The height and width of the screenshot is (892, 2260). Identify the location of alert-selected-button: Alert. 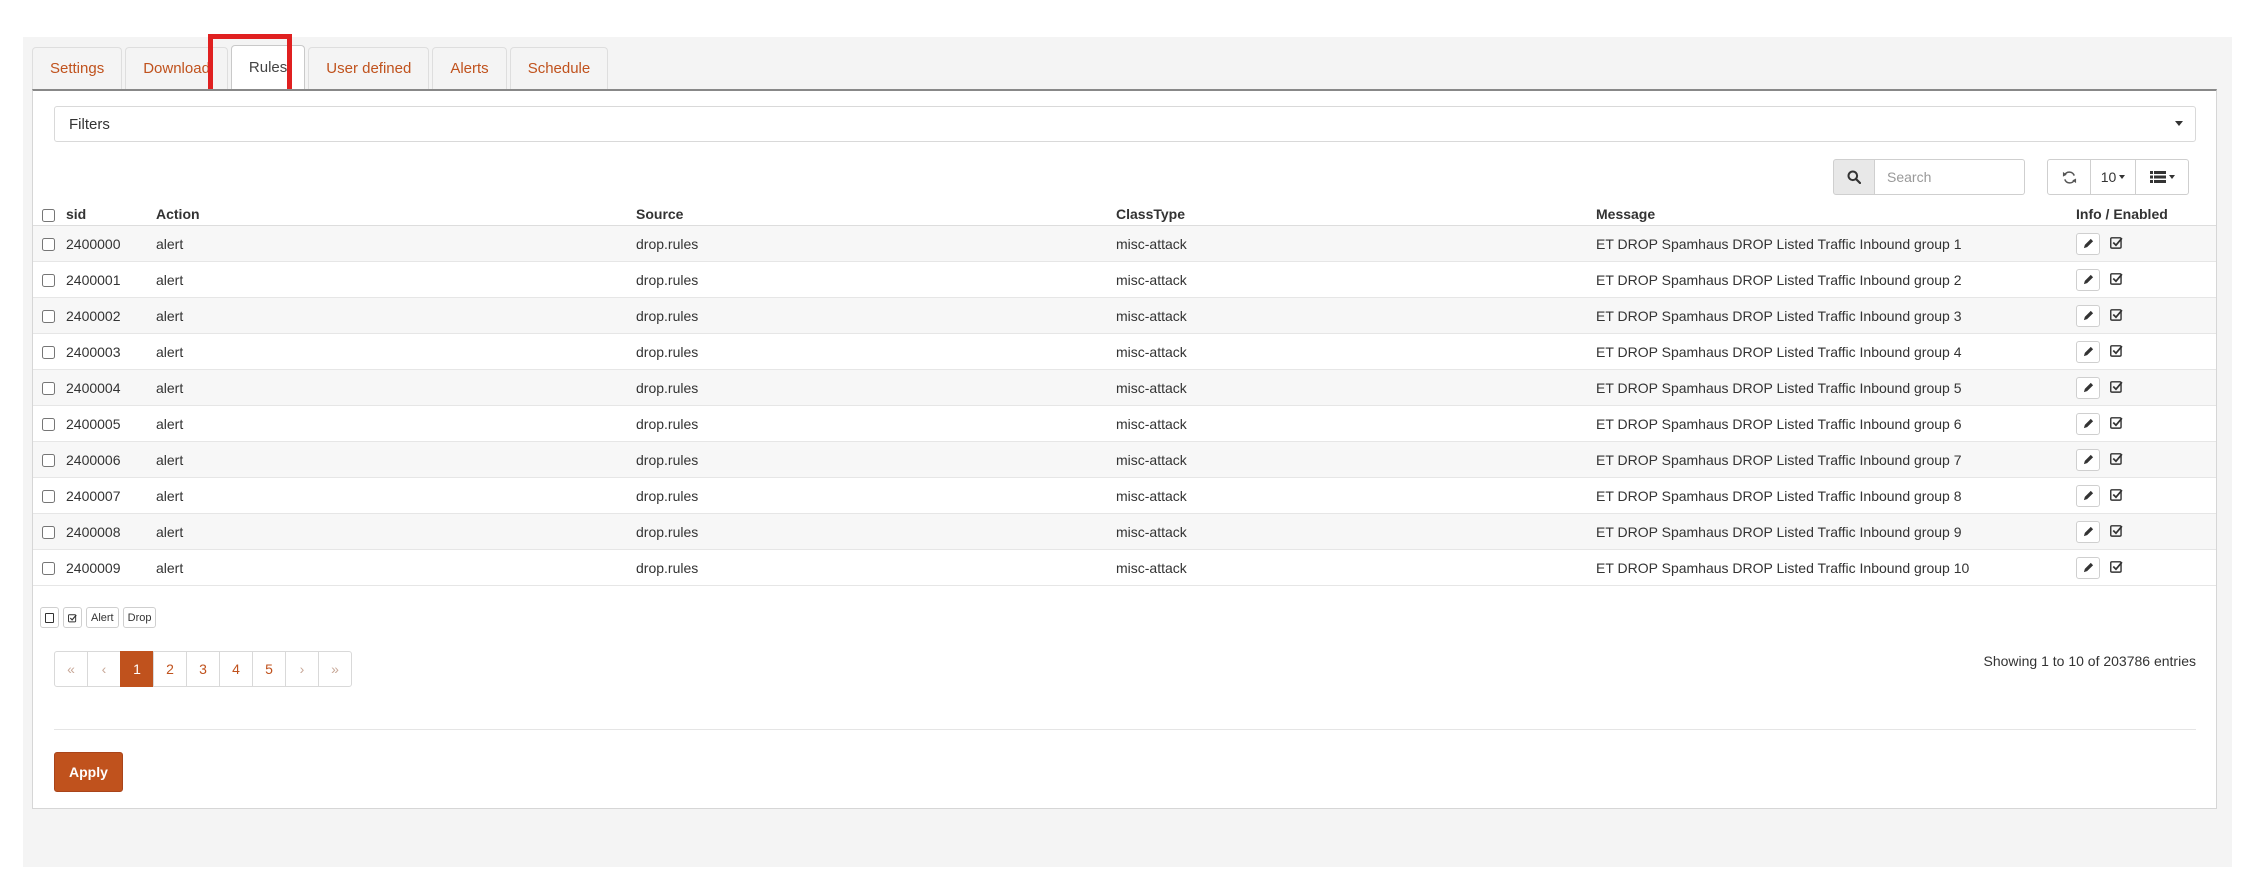
(102, 617).